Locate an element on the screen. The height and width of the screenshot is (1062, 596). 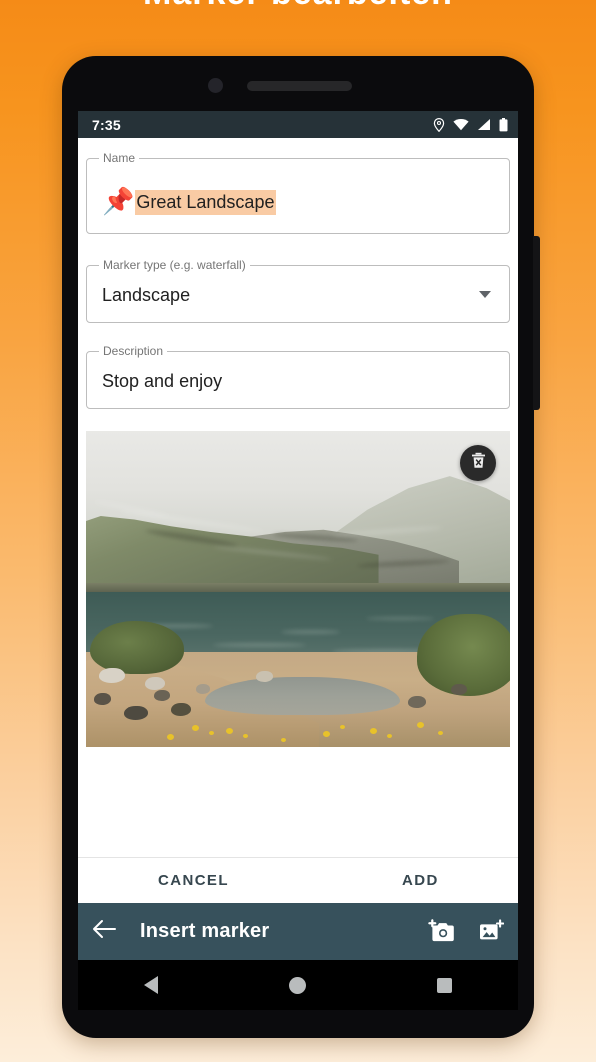
square-recents-icon is located at coordinates (445, 985).